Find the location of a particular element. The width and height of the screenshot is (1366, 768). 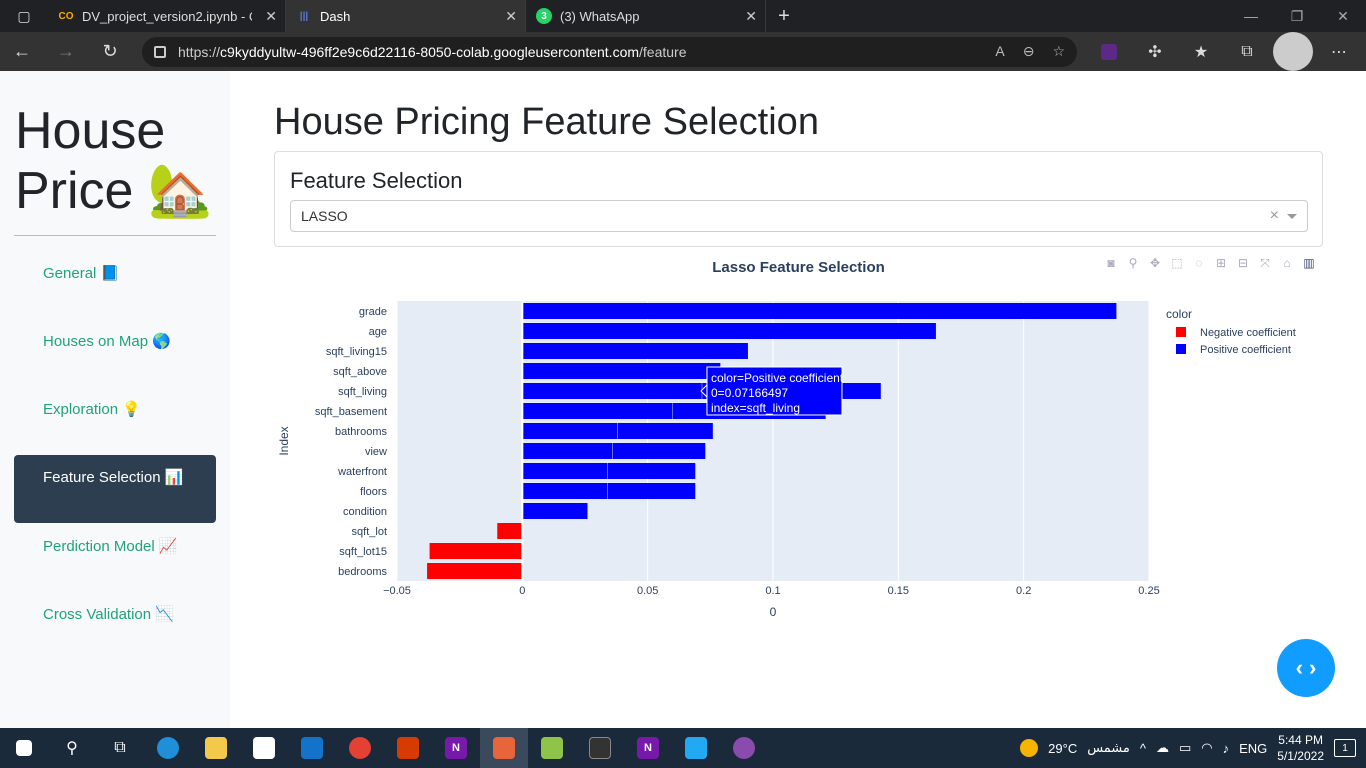

sidebar-item-prediction-model: Perdiction Model 📈 is located at coordinates (115, 558).